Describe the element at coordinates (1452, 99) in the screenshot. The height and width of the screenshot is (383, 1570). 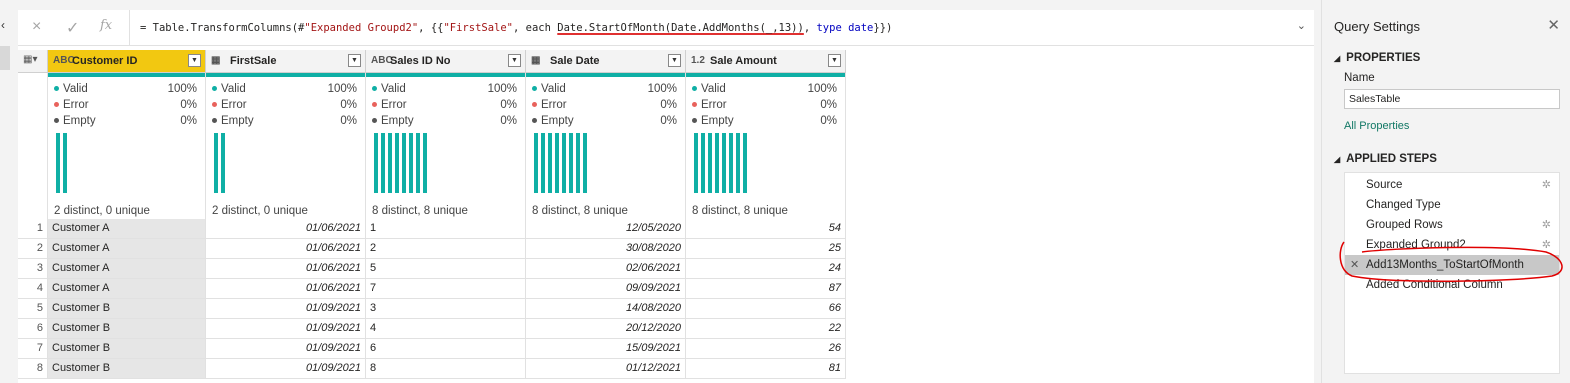
I see `query-name-input: SalesTable` at that location.